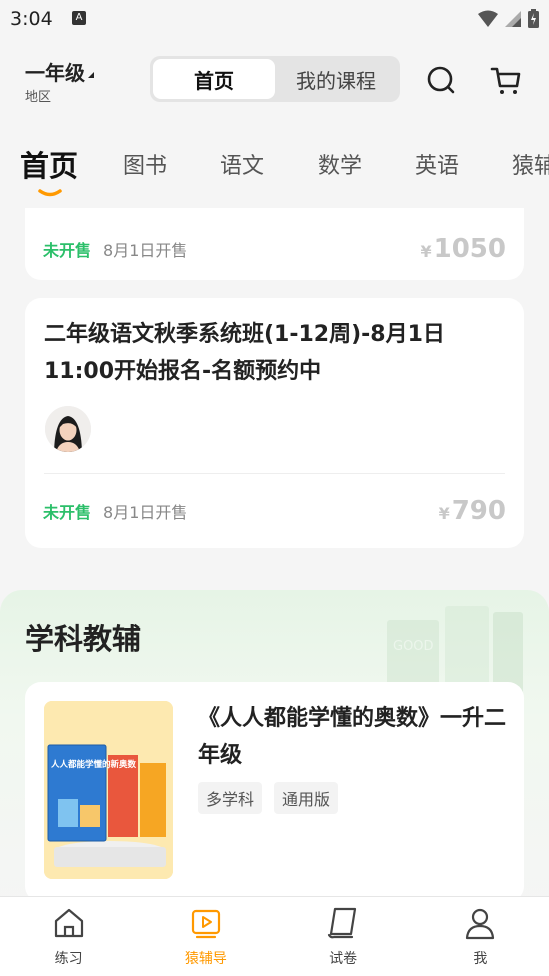 Image resolution: width=549 pixels, height=976 pixels. What do you see at coordinates (480, 959) in the screenshot?
I see `nav-label: 我` at bounding box center [480, 959].